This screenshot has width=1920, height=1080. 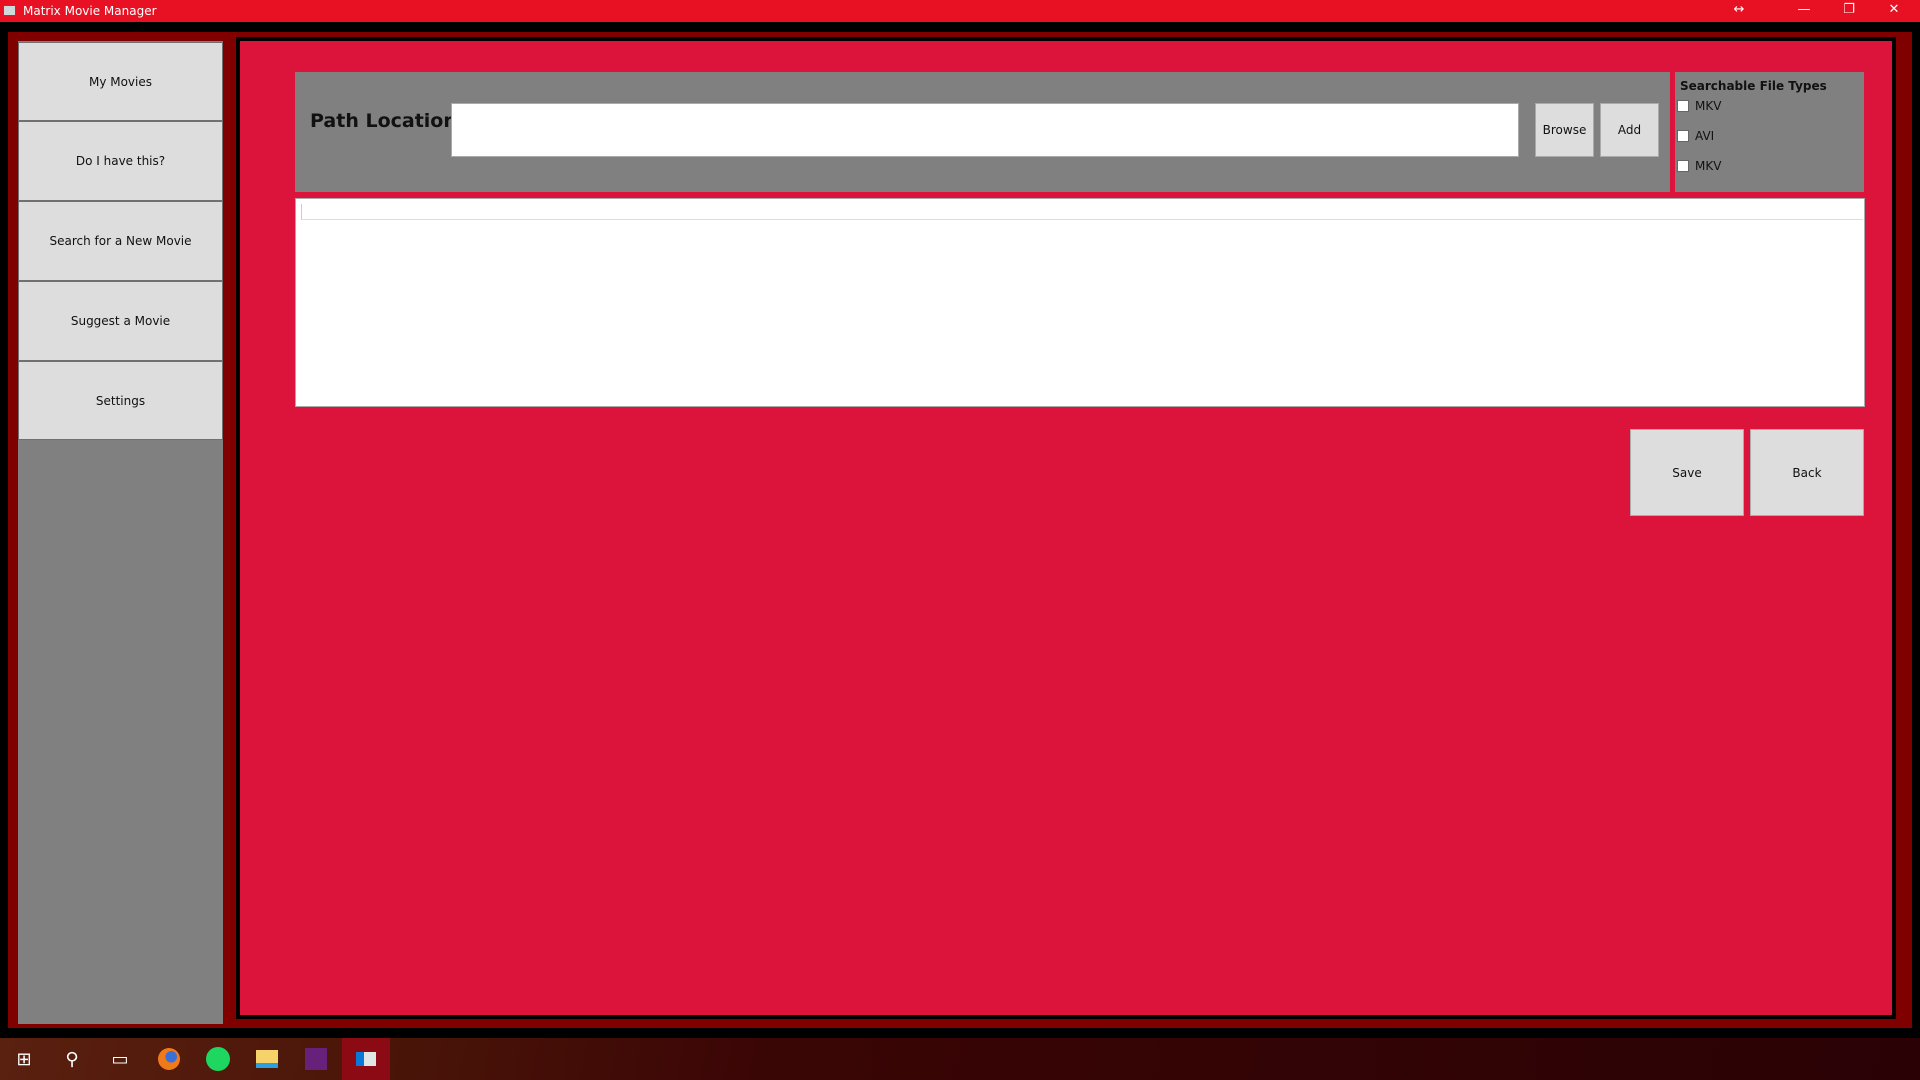 I want to click on back-button: Back, so click(x=1807, y=472).